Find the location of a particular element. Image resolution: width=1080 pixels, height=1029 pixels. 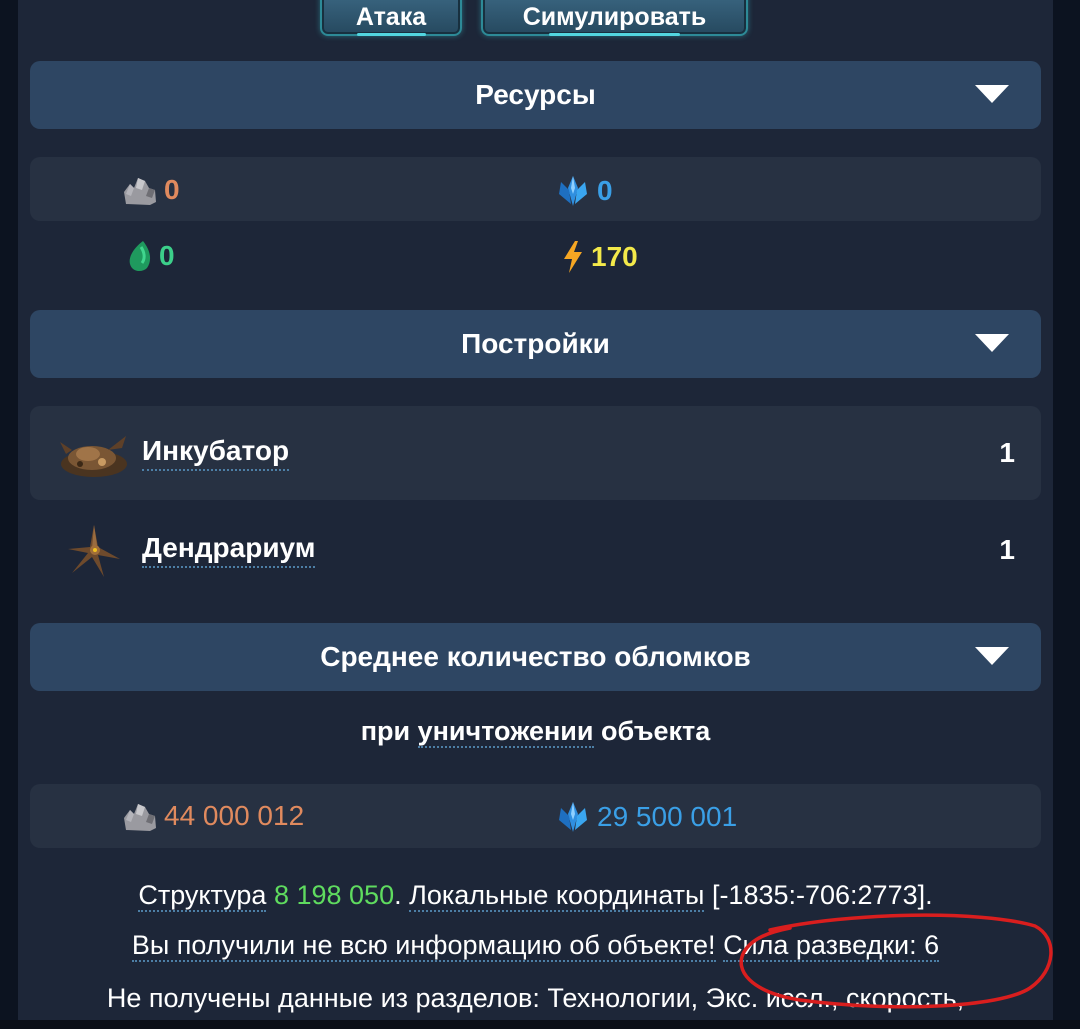

organics-resource: 0 is located at coordinates (151, 256).